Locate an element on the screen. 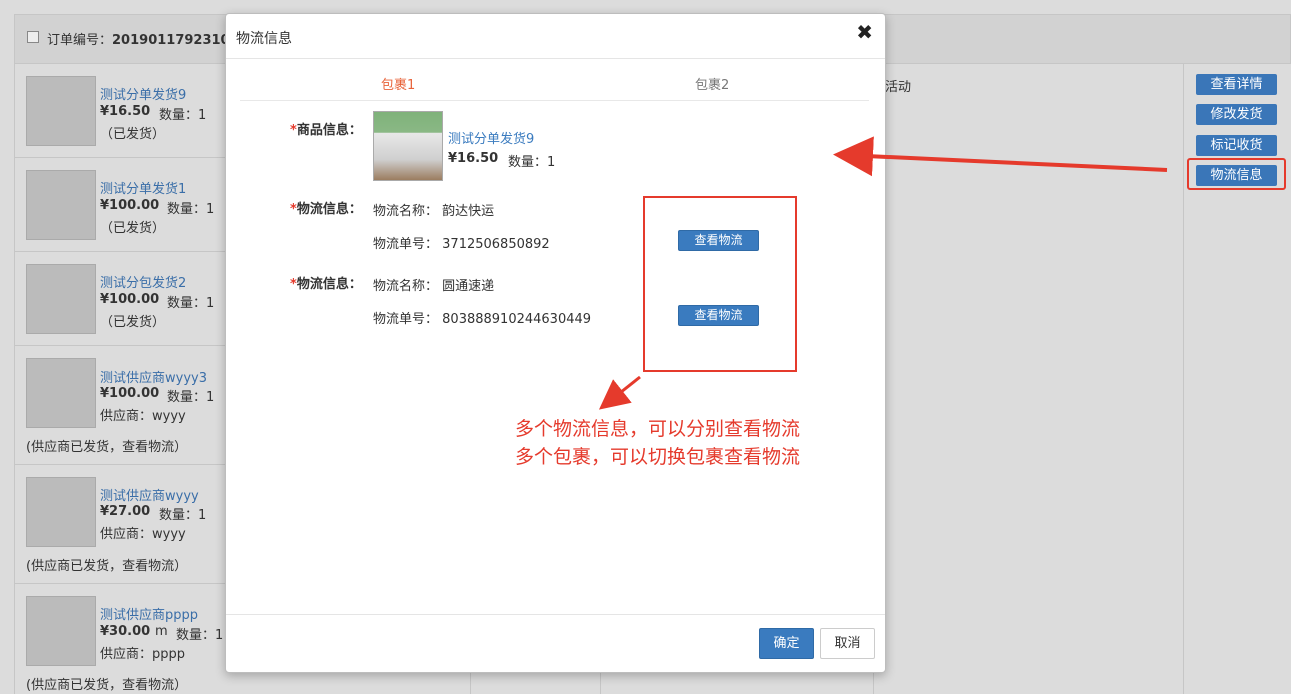  logistics-company: 物流名称： 圆通速递 is located at coordinates (434, 286).